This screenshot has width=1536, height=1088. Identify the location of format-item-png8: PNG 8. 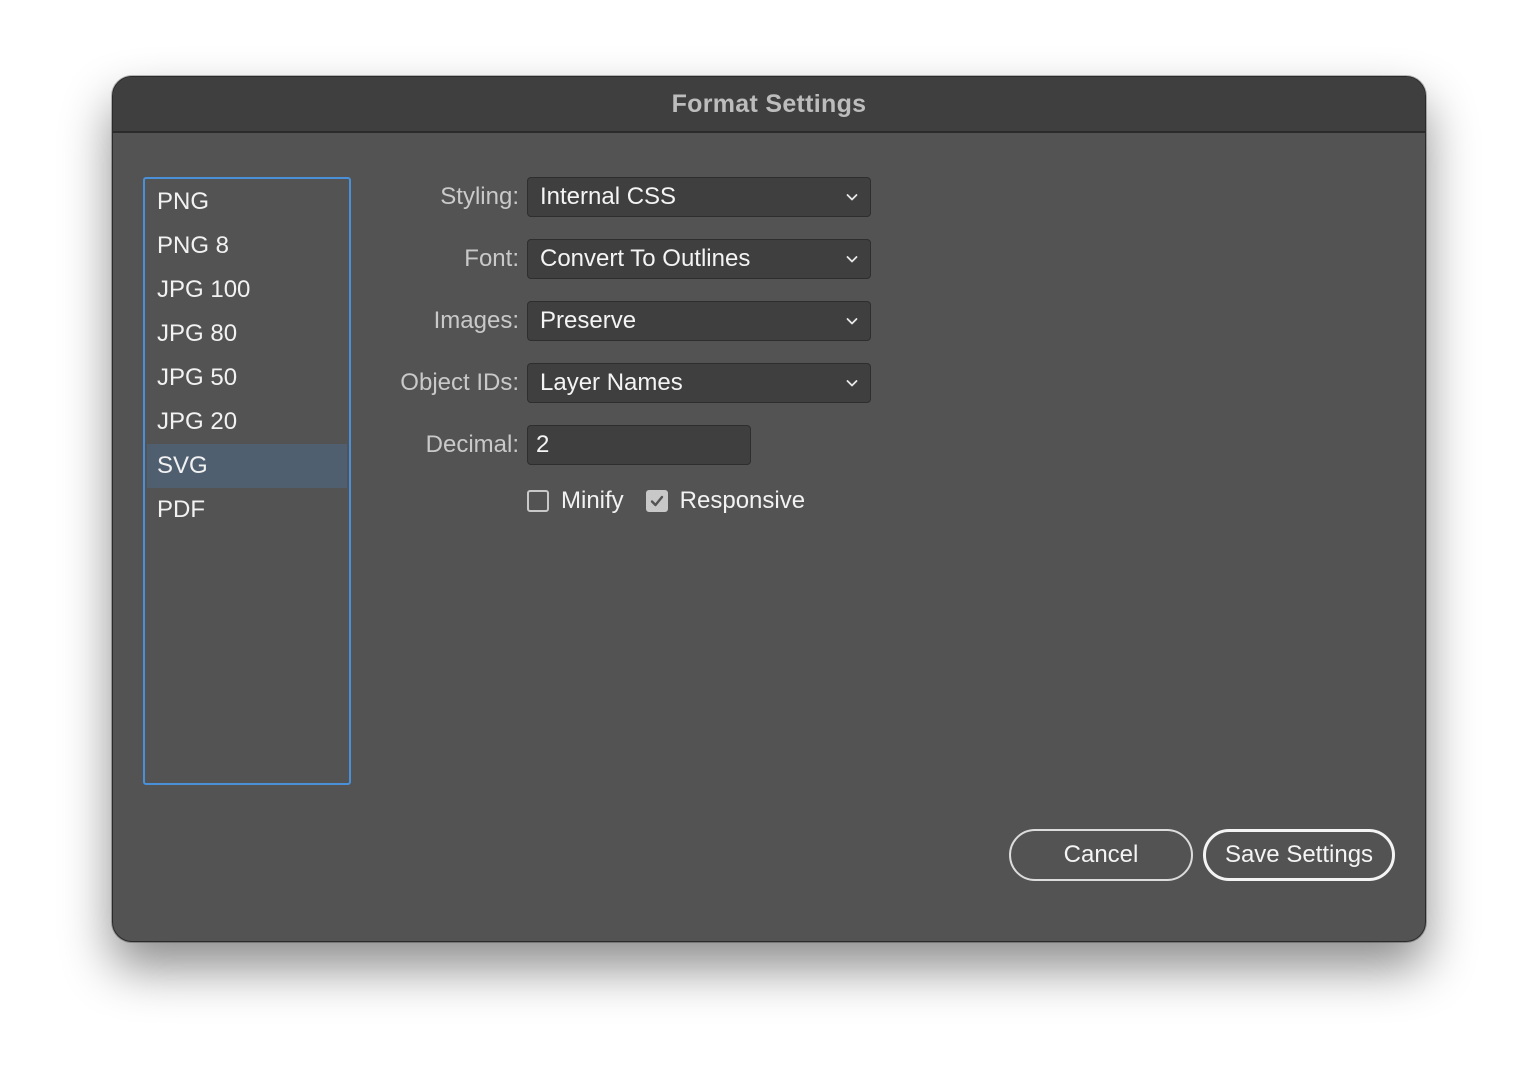
(247, 246).